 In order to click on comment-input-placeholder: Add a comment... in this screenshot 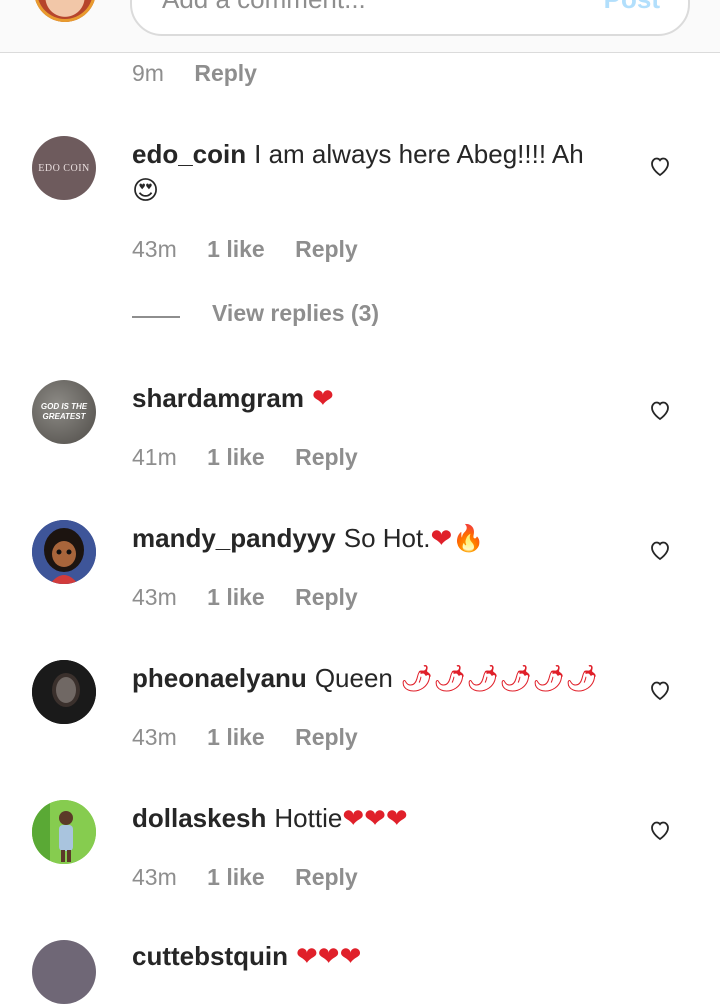, I will do `click(264, 7)`.